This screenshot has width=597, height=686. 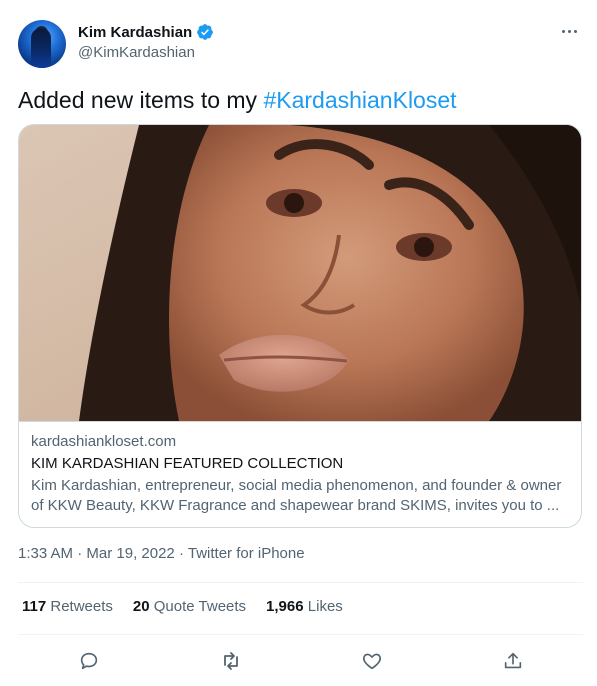 I want to click on tweet-date: Mar 19, 2022, so click(x=130, y=553).